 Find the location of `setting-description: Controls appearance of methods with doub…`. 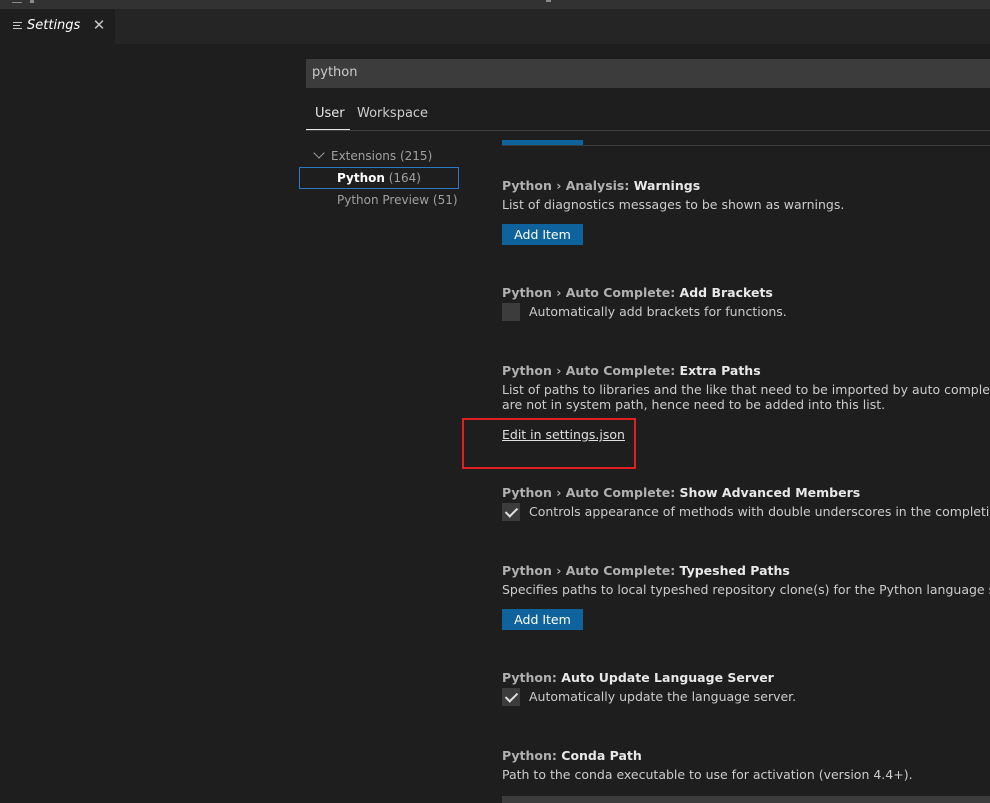

setting-description: Controls appearance of methods with doub… is located at coordinates (759, 511).